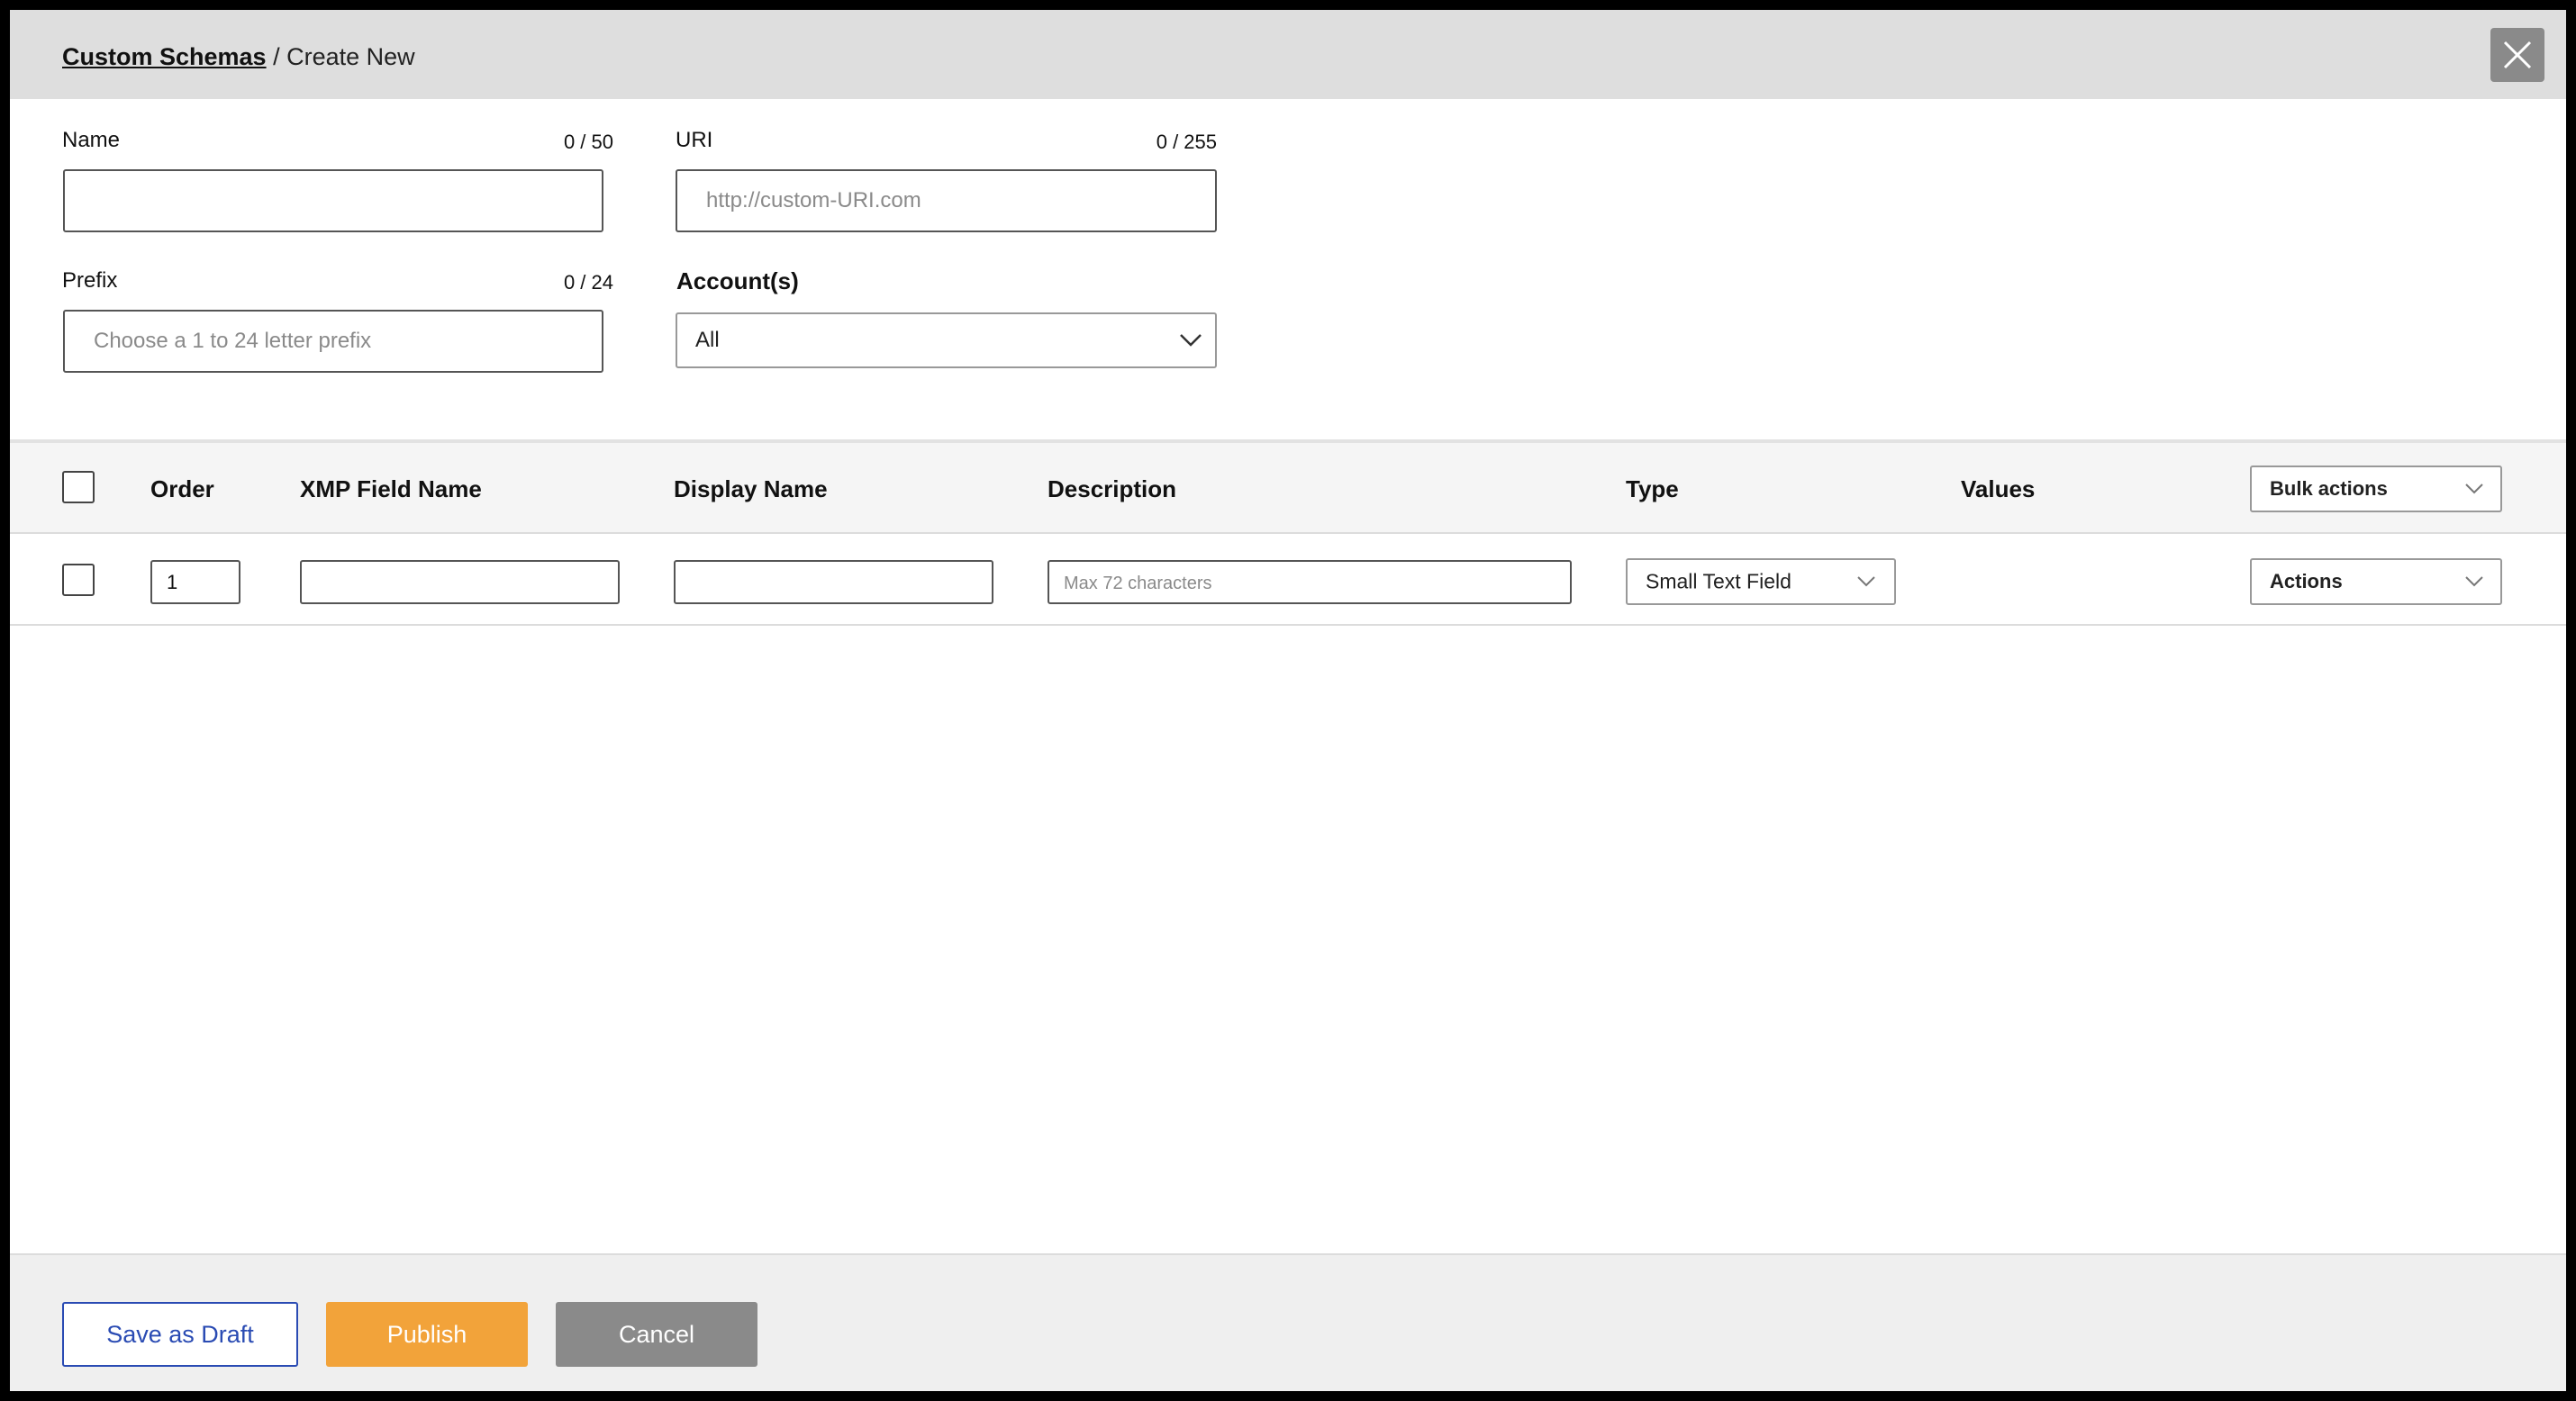 Image resolution: width=2576 pixels, height=1401 pixels. I want to click on table-row: Small Text Field Actions, so click(1288, 580).